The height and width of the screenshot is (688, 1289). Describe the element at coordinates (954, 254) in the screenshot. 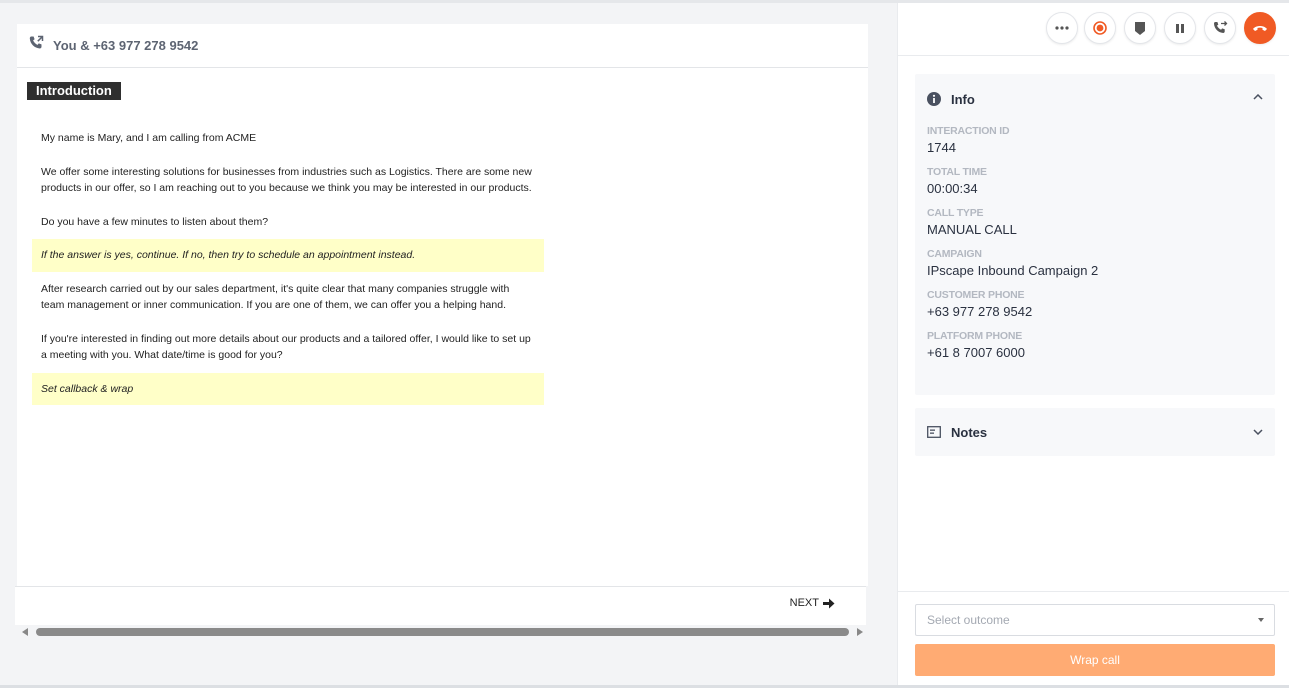

I see `field-label: CAMPAIGN` at that location.